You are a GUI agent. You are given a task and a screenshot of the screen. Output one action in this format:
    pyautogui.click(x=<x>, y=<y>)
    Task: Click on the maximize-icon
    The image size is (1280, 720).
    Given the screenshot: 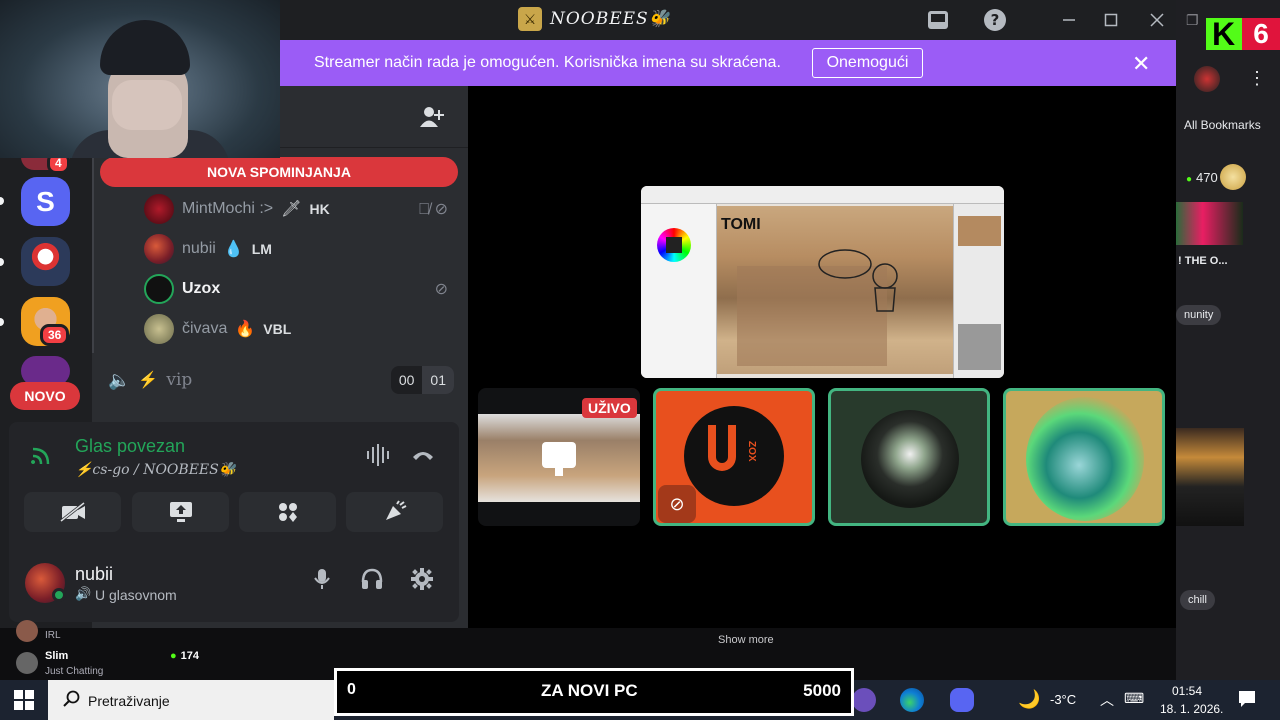 What is the action you would take?
    pyautogui.click(x=1111, y=20)
    